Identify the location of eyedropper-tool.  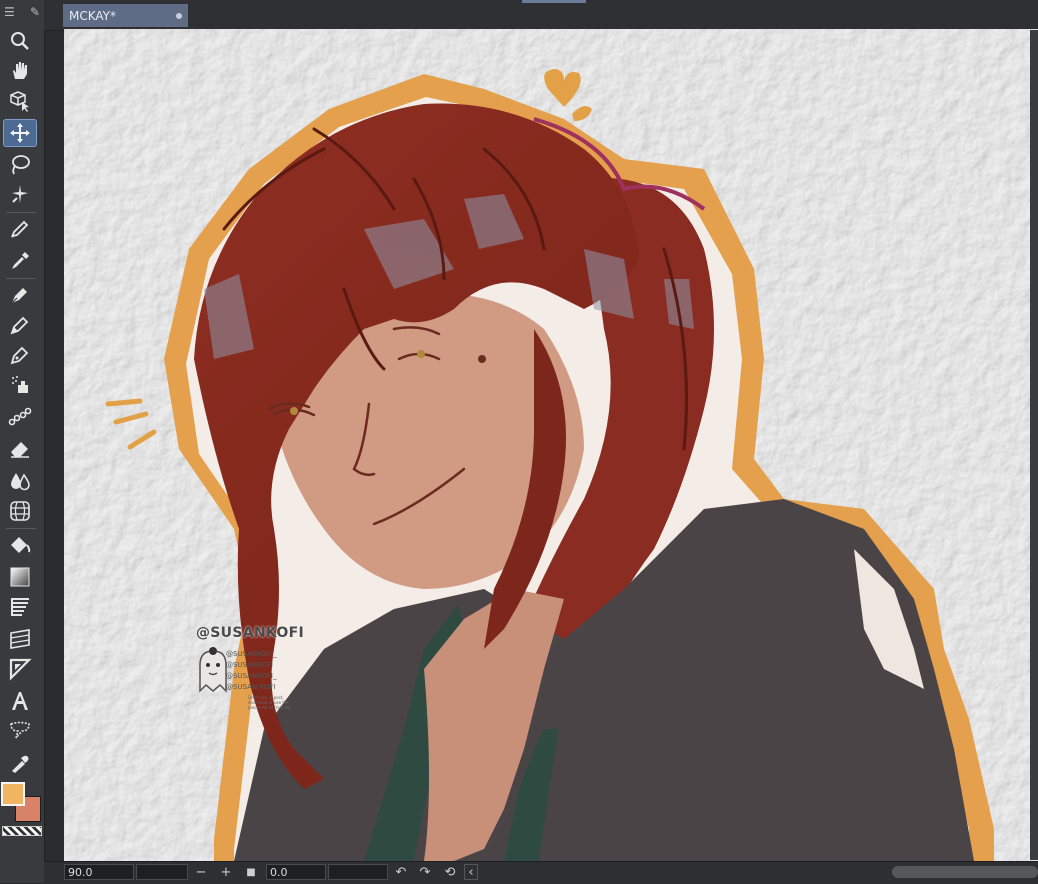
(20, 261).